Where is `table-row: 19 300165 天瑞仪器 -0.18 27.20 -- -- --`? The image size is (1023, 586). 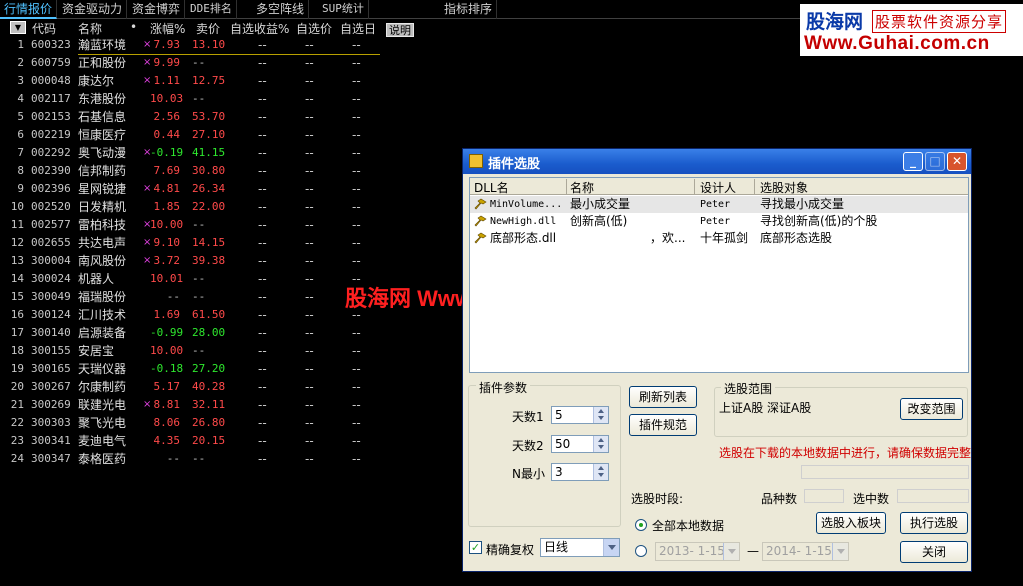
table-row: 19 300165 天瑞仪器 -0.18 27.20 -- -- -- is located at coordinates (192, 369).